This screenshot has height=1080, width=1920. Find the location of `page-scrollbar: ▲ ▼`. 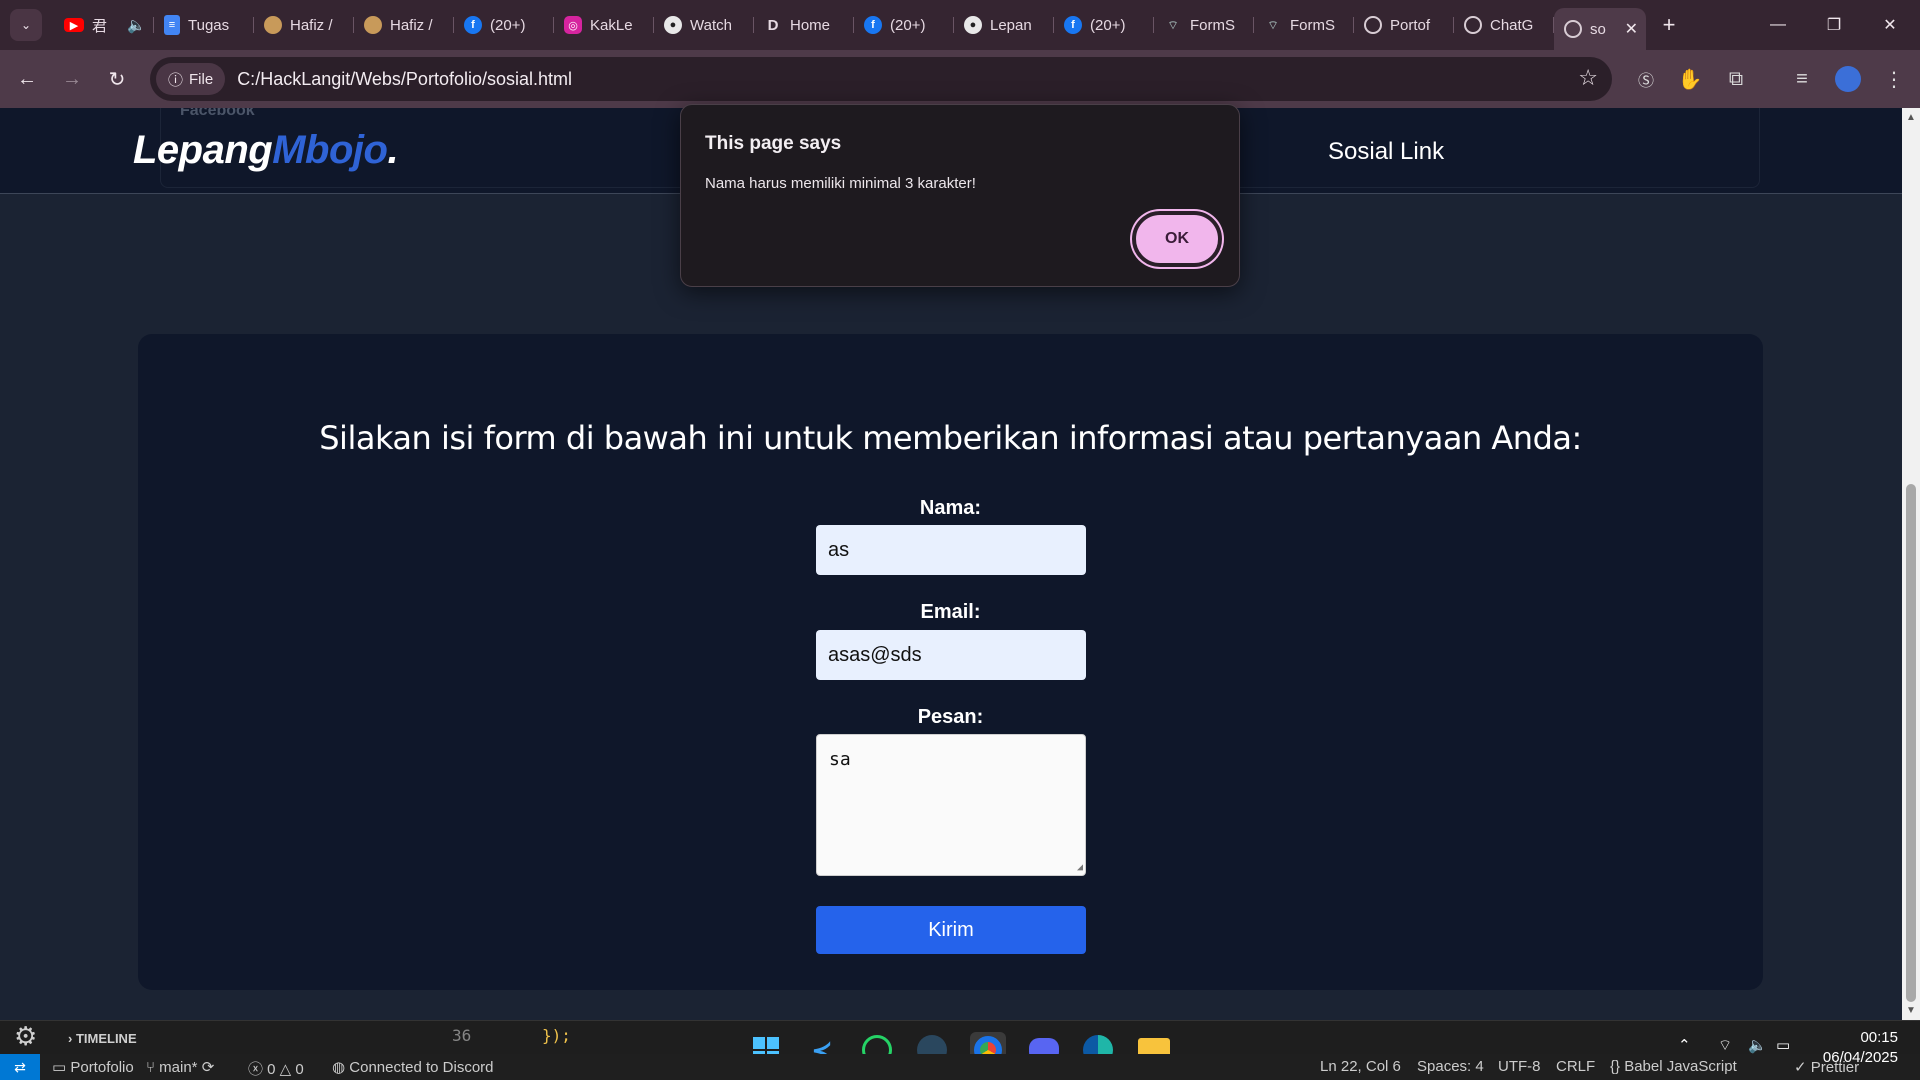

page-scrollbar: ▲ ▼ is located at coordinates (1911, 564).